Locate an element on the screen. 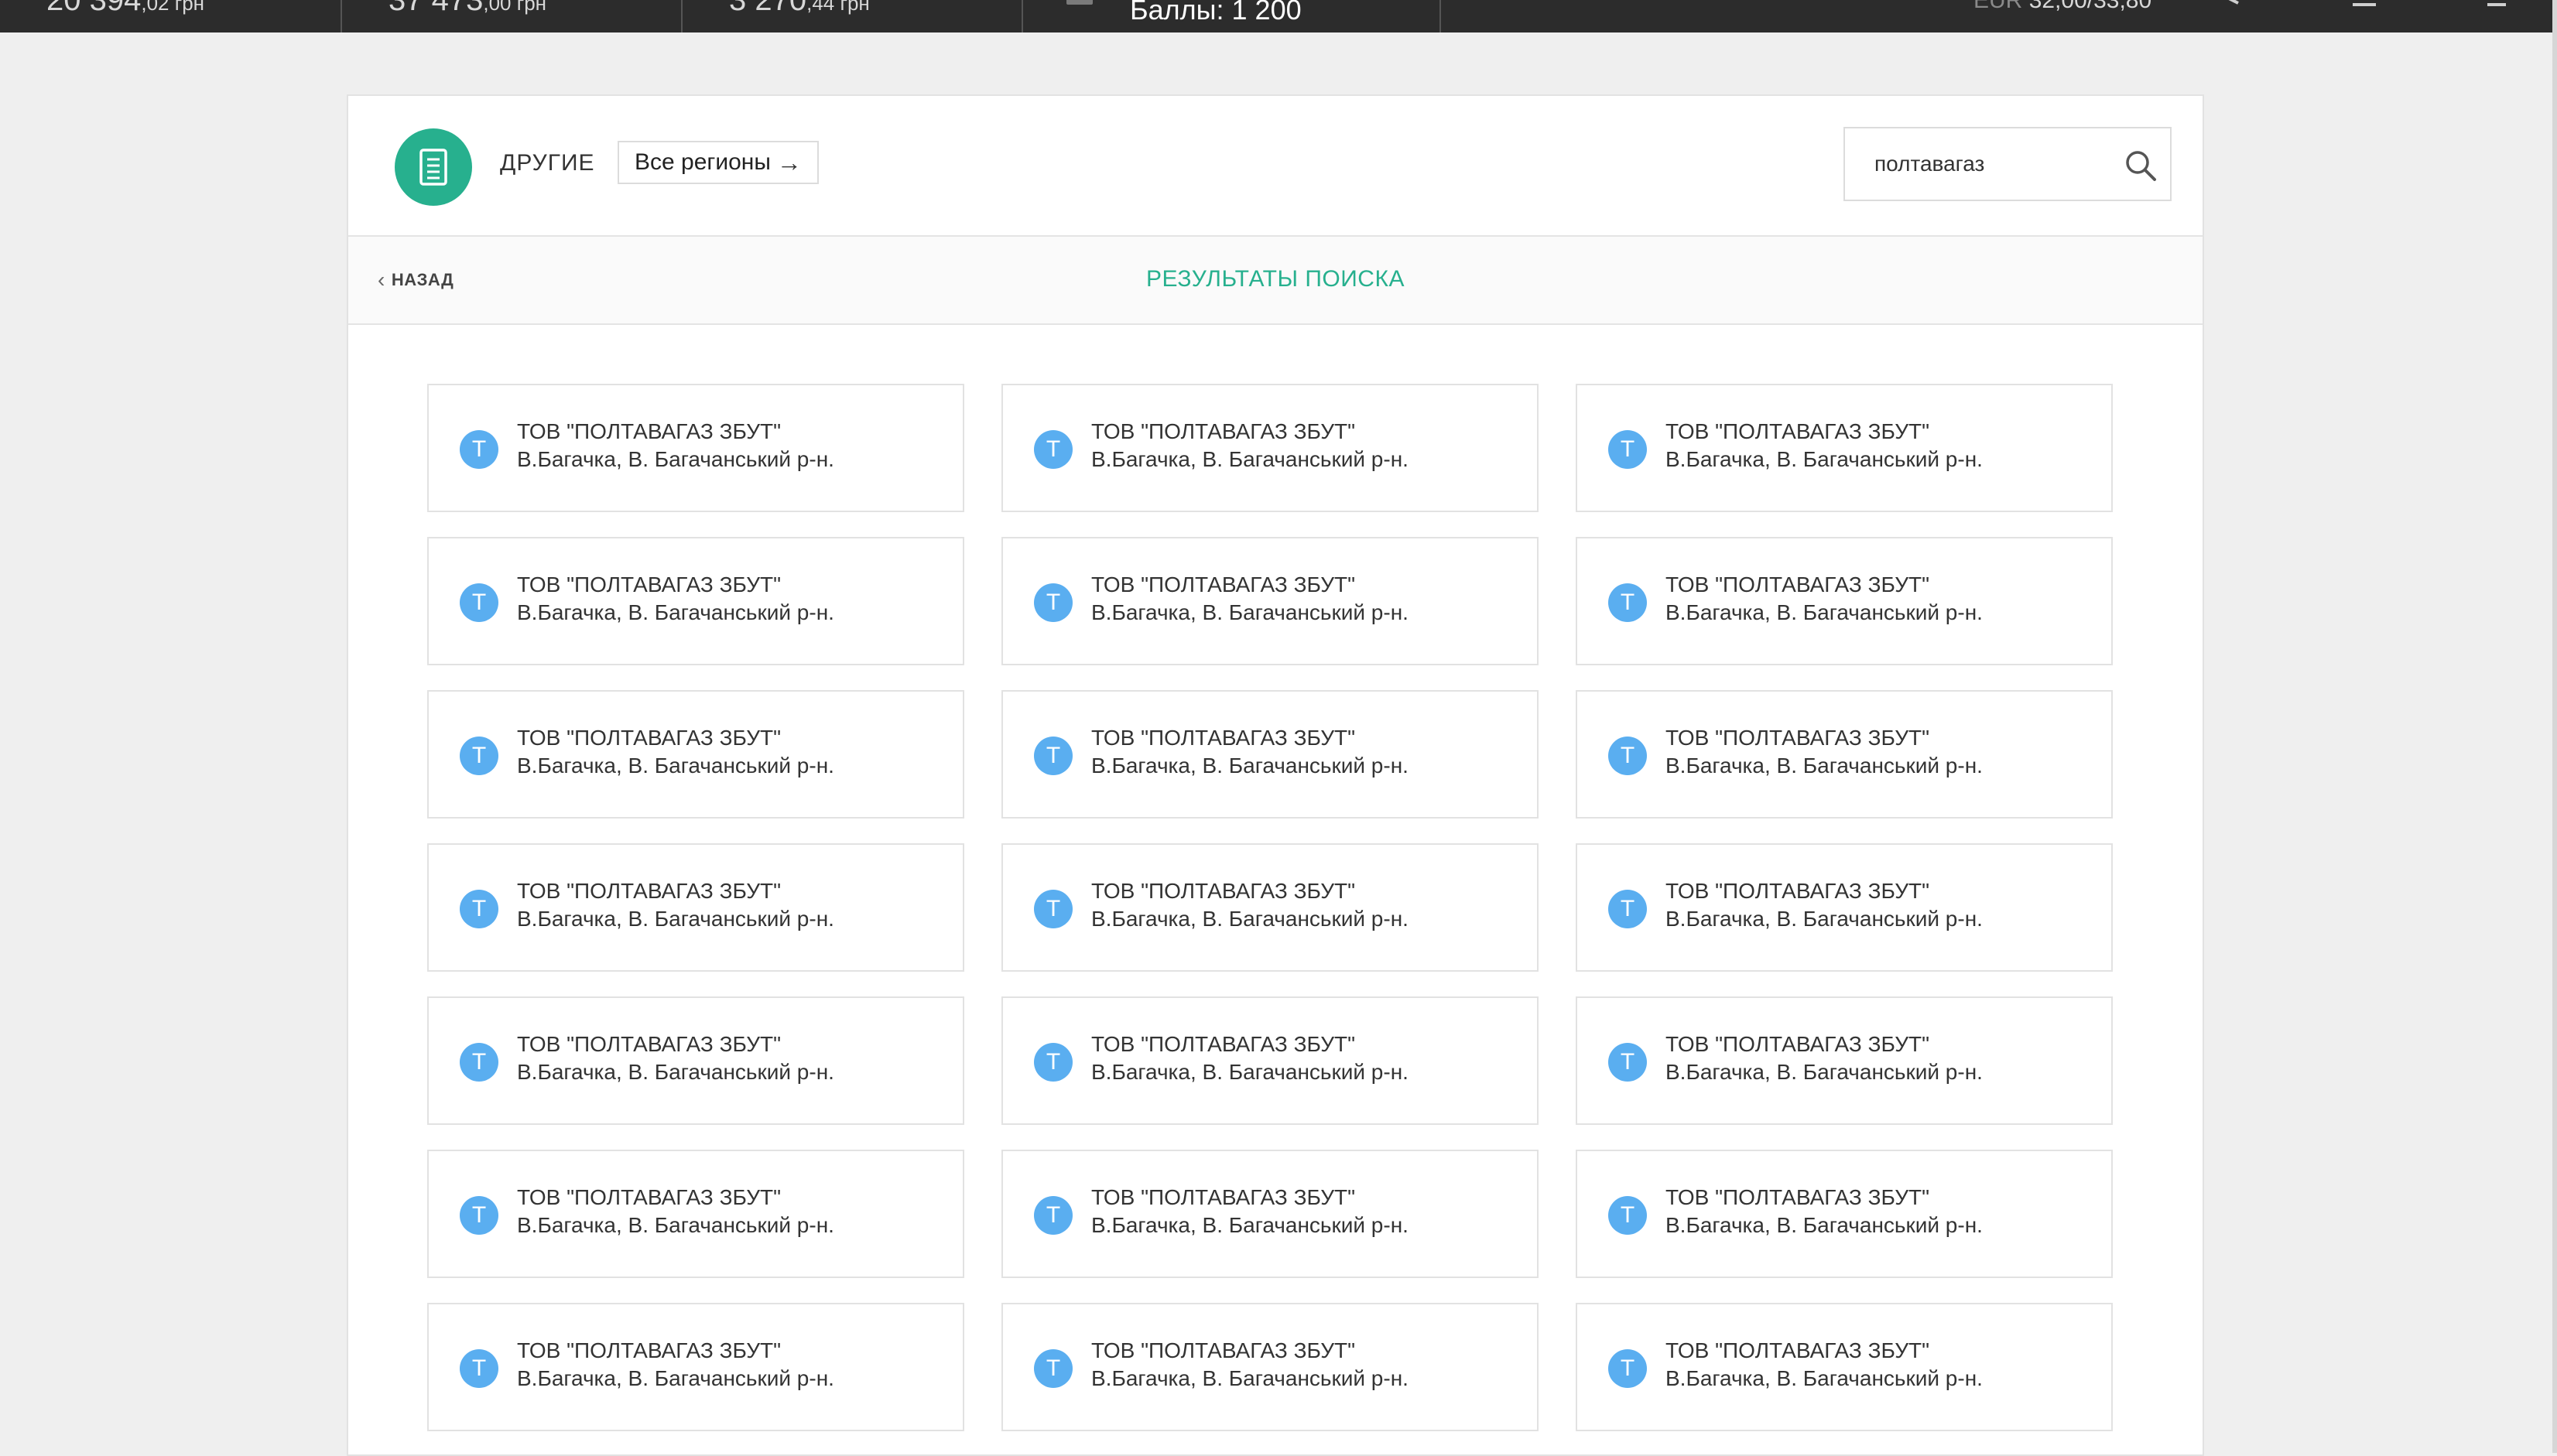  menu-icon is located at coordinates (2496, 3).